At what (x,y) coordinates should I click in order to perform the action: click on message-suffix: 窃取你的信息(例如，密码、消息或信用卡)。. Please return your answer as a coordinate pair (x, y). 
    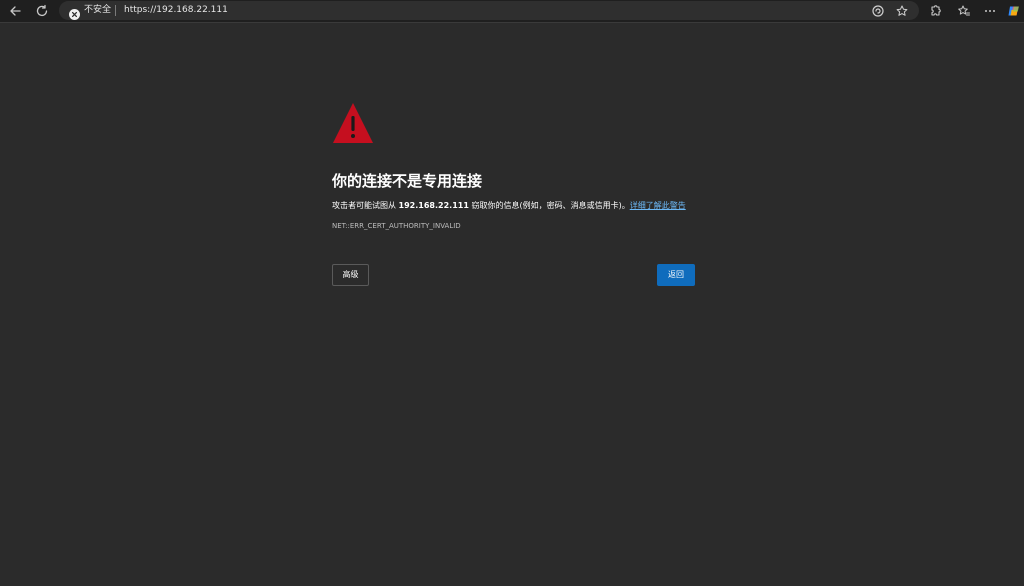
    Looking at the image, I should click on (550, 205).